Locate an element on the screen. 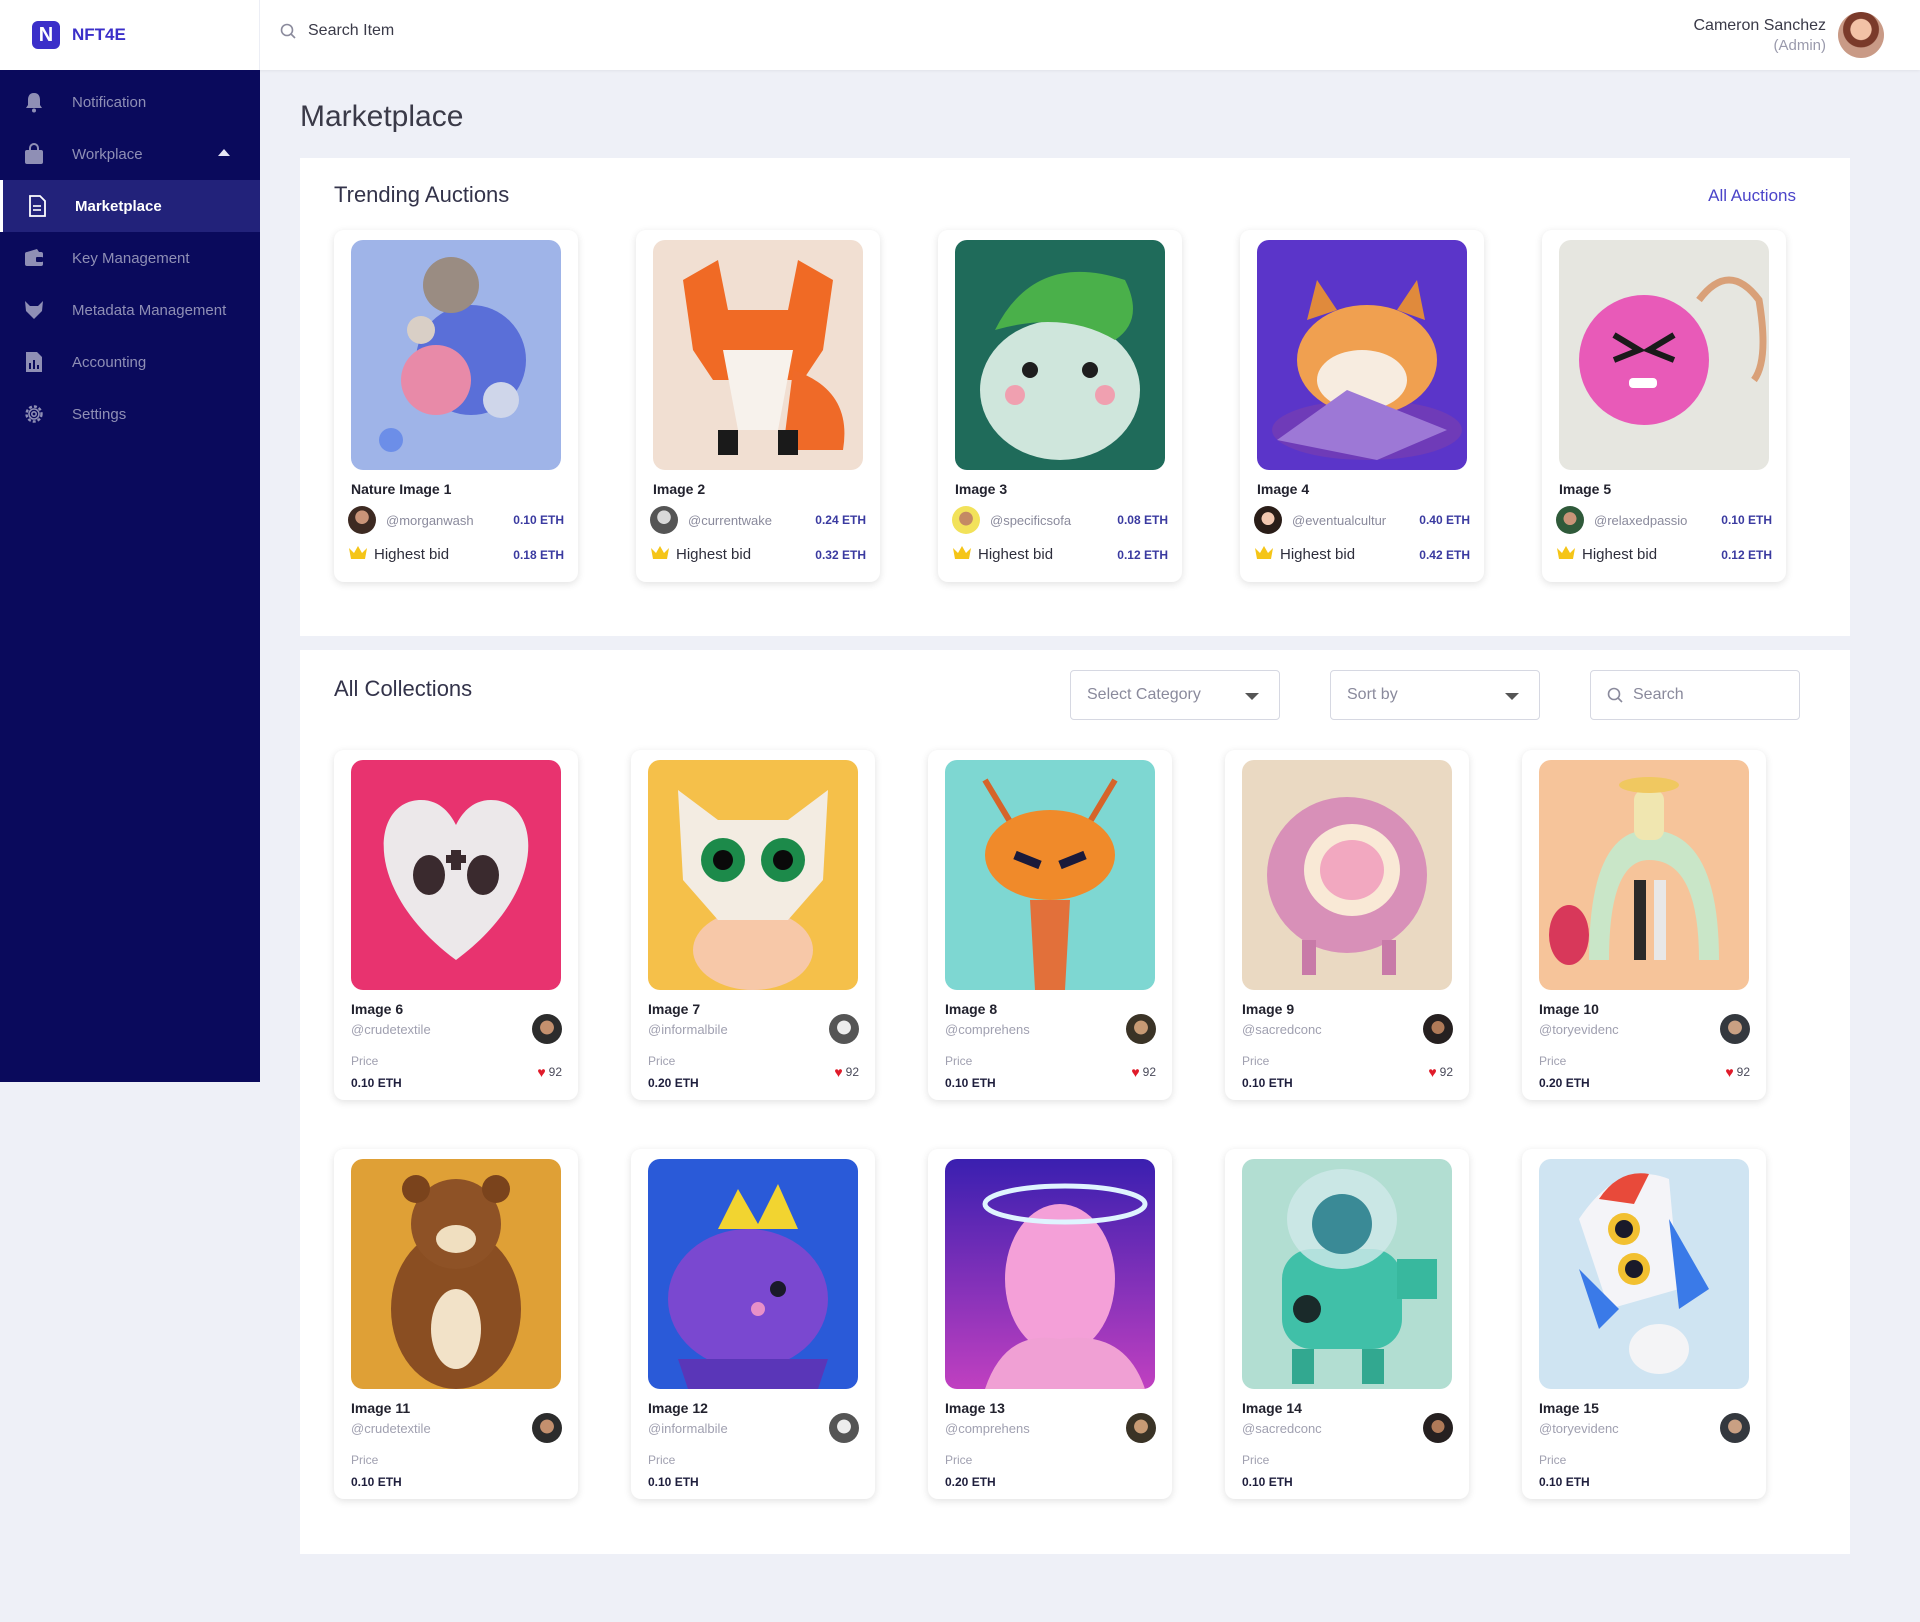 This screenshot has width=1920, height=1622. sidebar-item-accounting: Accounting is located at coordinates (130, 362).